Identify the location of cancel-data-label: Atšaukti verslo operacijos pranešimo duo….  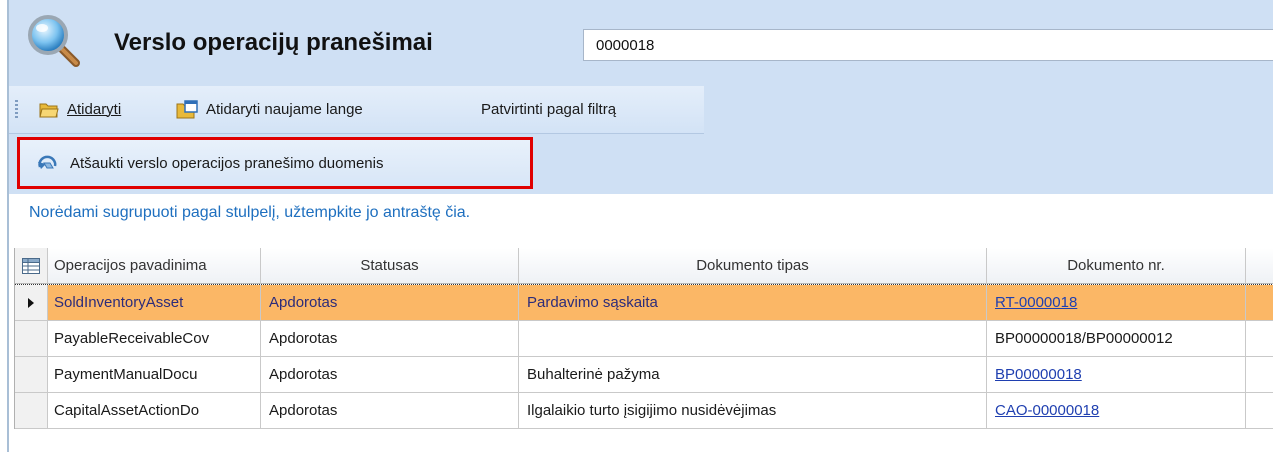
(227, 163).